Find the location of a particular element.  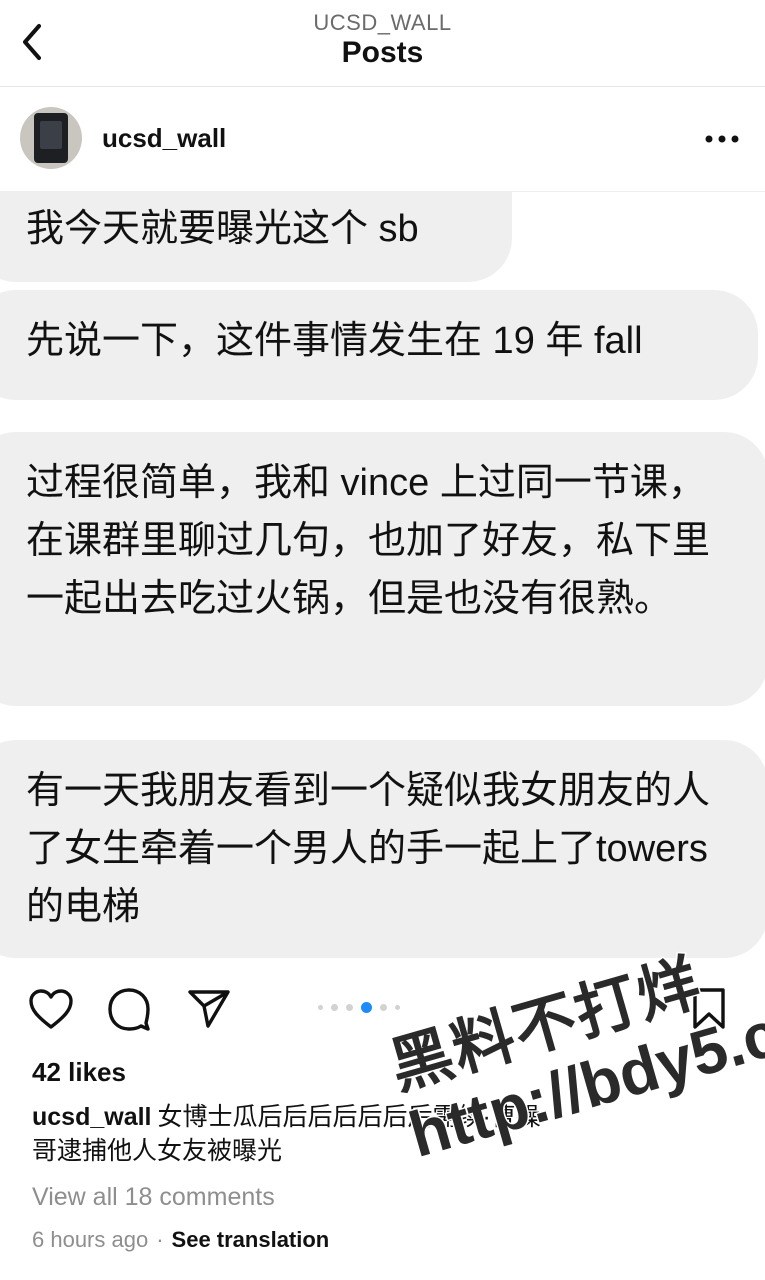

post-header: ucsd_wall is located at coordinates (382, 139).